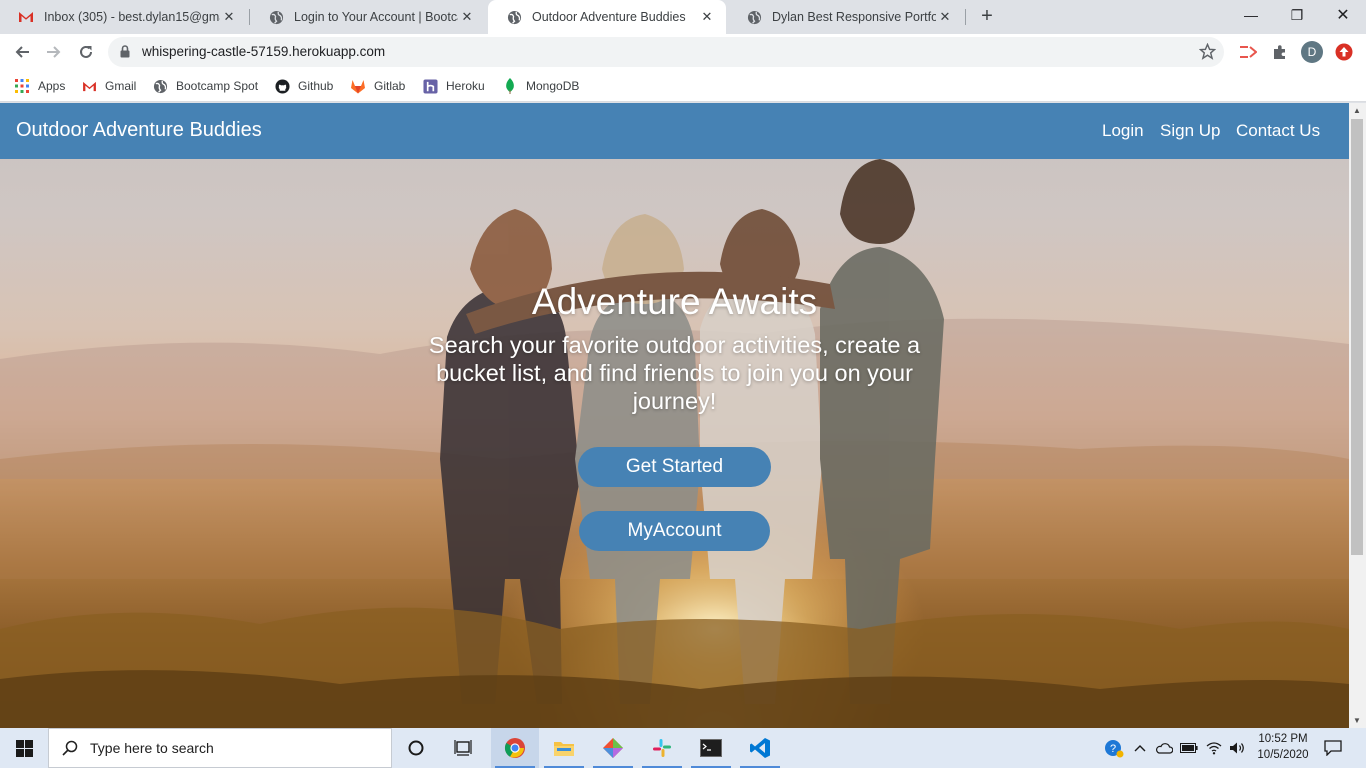 Image resolution: width=1366 pixels, height=768 pixels. I want to click on back-button, so click(22, 52).